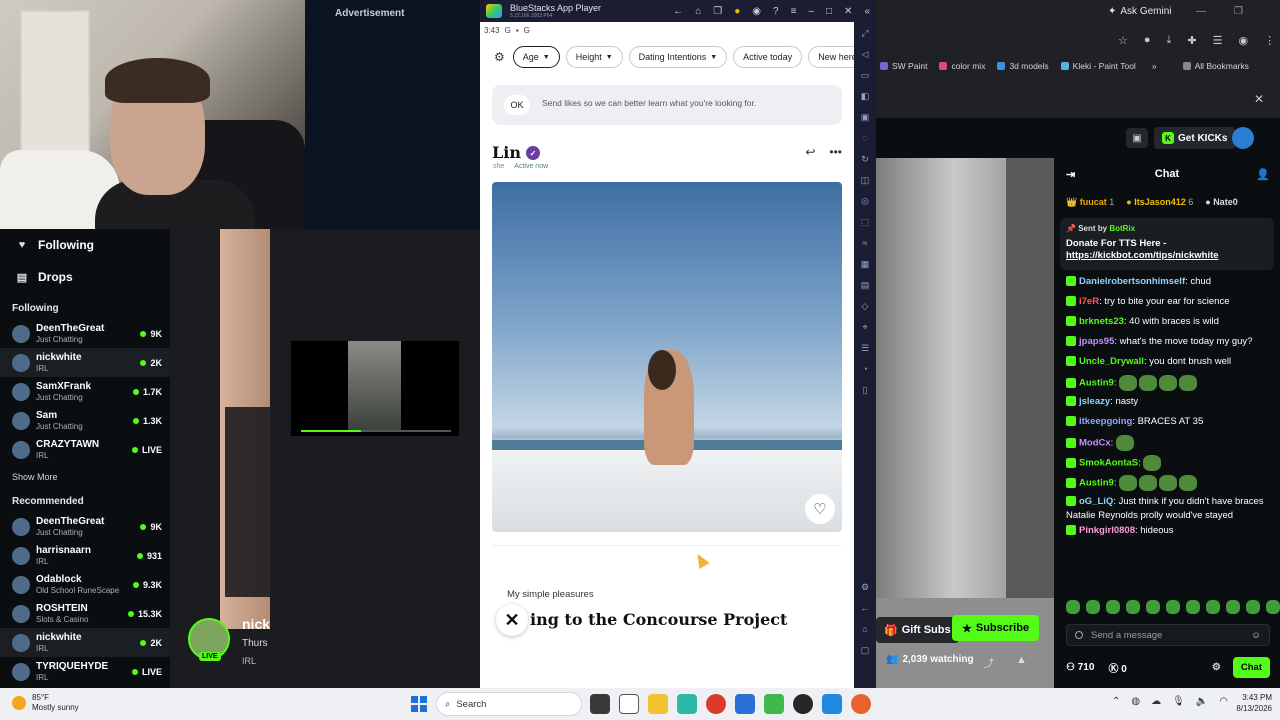 The width and height of the screenshot is (1280, 720). What do you see at coordinates (917, 630) in the screenshot?
I see `gift-subs-button: 🎁 Gift Subs` at bounding box center [917, 630].